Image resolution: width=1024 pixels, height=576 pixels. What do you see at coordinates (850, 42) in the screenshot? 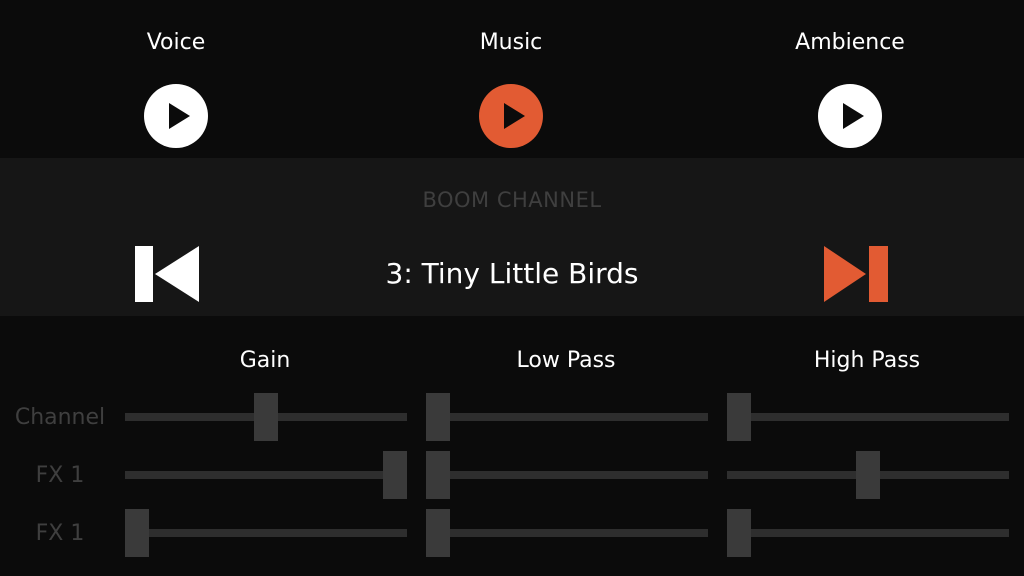
I see `category-label: Ambience` at bounding box center [850, 42].